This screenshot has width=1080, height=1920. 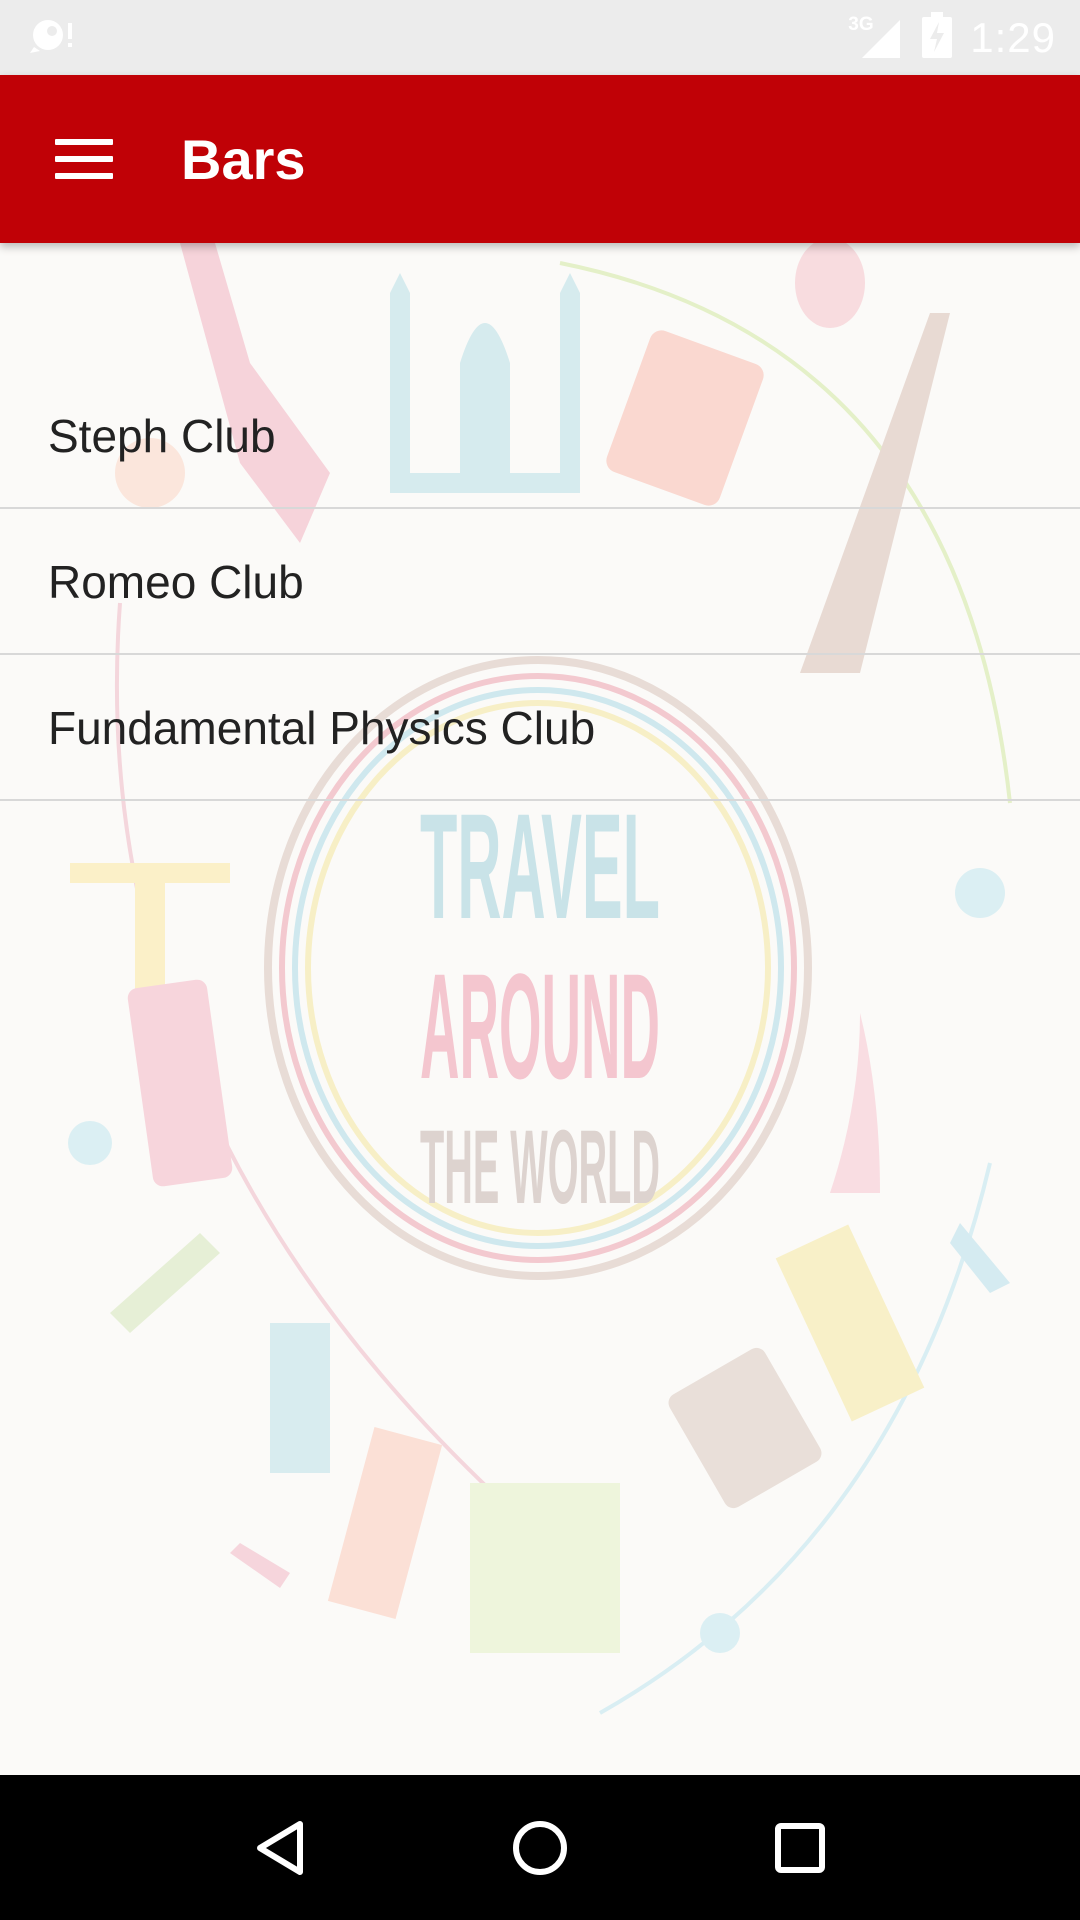 I want to click on home-icon, so click(x=540, y=1848).